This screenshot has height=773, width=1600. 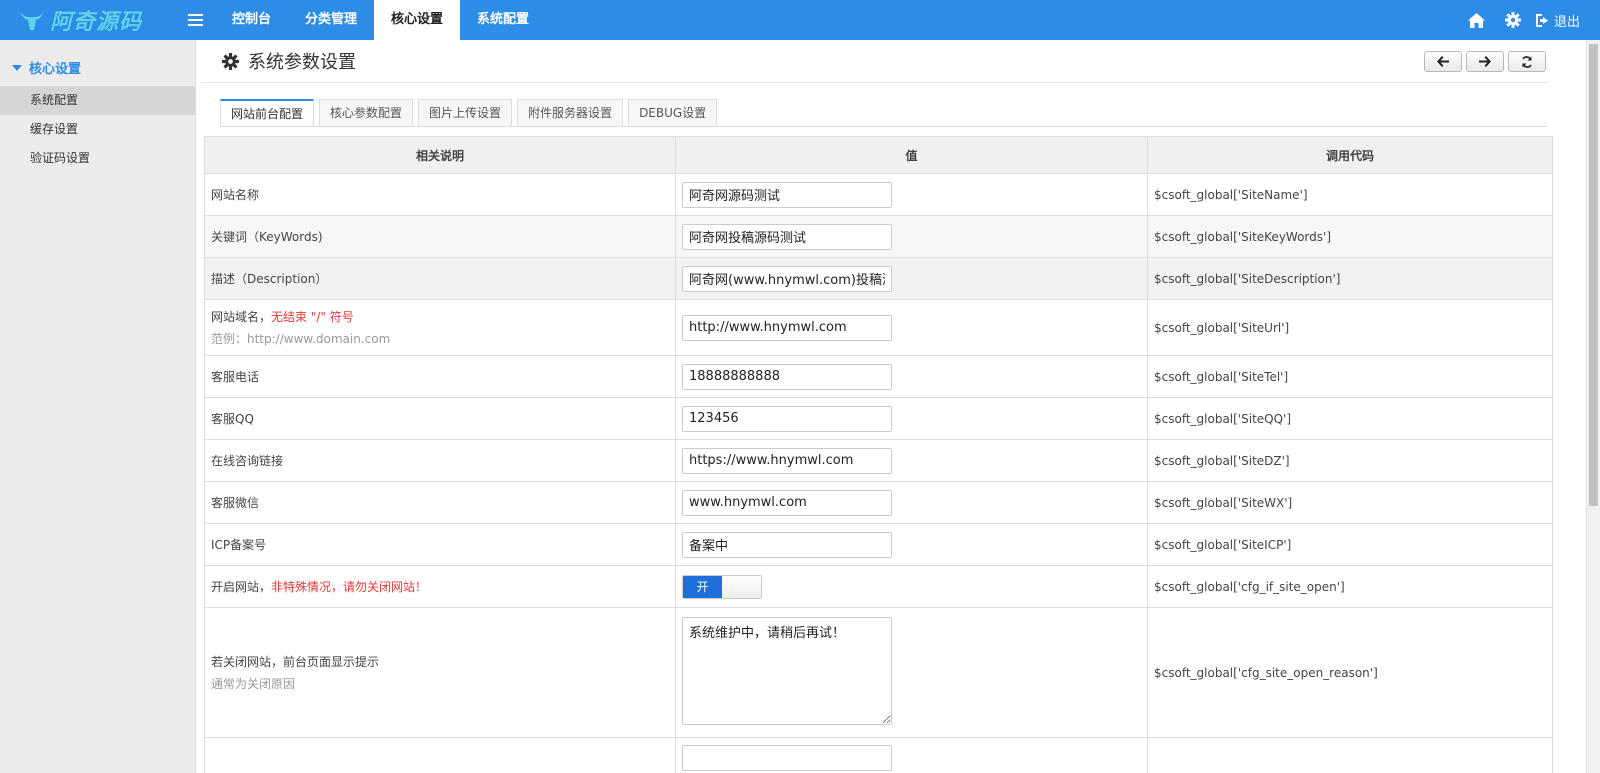 I want to click on sidebar-section-core: 核心设置, so click(x=97, y=67).